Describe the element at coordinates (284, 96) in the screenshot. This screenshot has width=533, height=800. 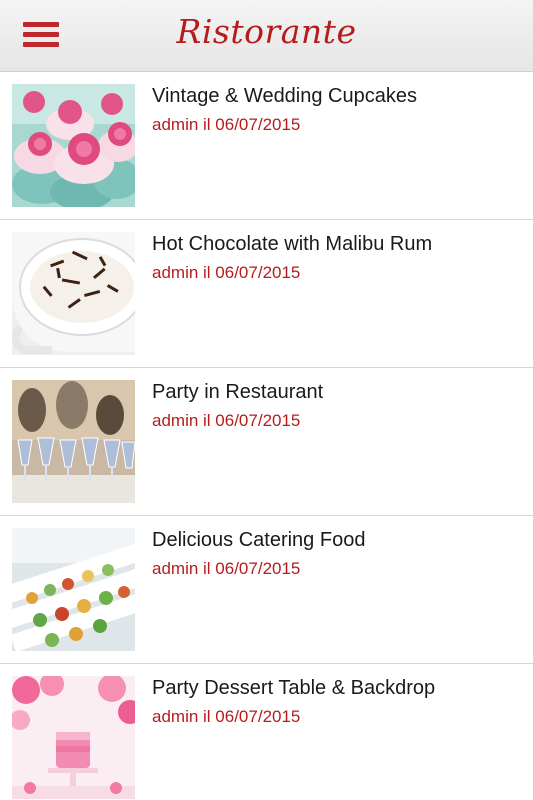
I see `post-title: Vintage & Wedding Cupcakes` at that location.